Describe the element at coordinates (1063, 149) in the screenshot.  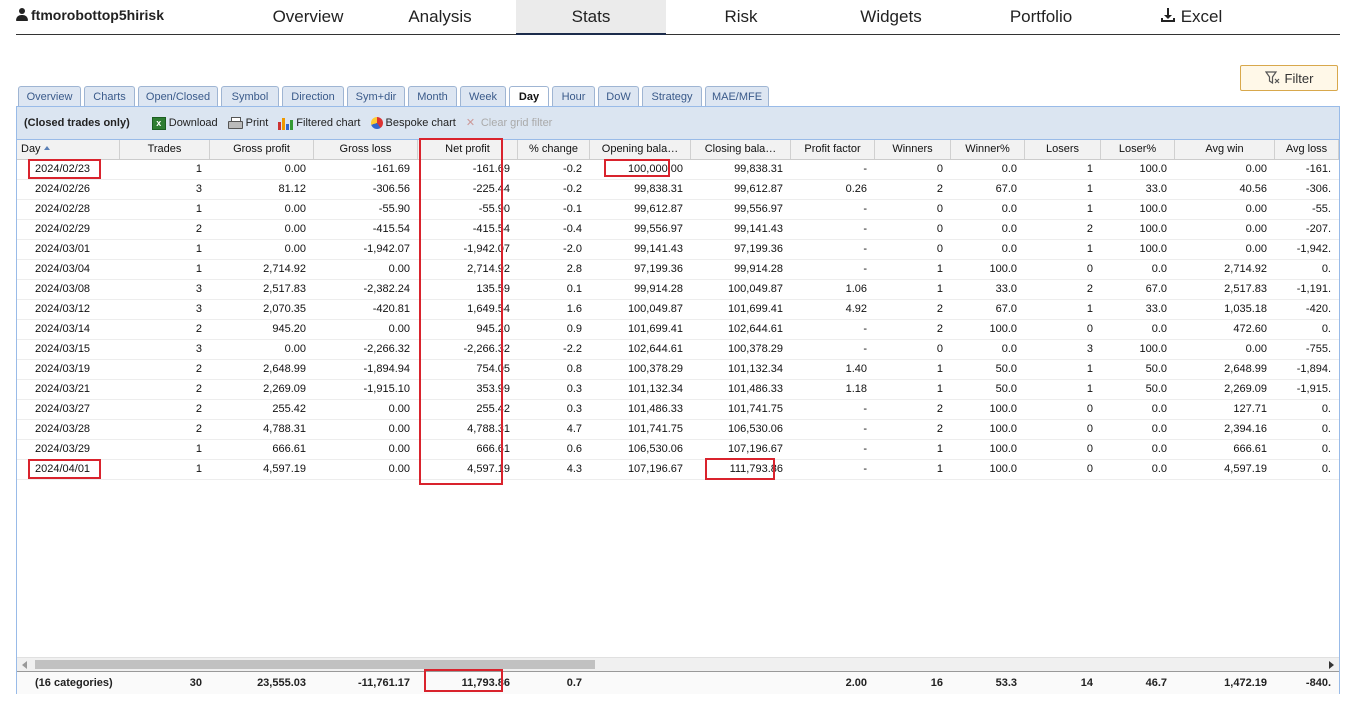
I see `column-header-losers: Losers` at that location.